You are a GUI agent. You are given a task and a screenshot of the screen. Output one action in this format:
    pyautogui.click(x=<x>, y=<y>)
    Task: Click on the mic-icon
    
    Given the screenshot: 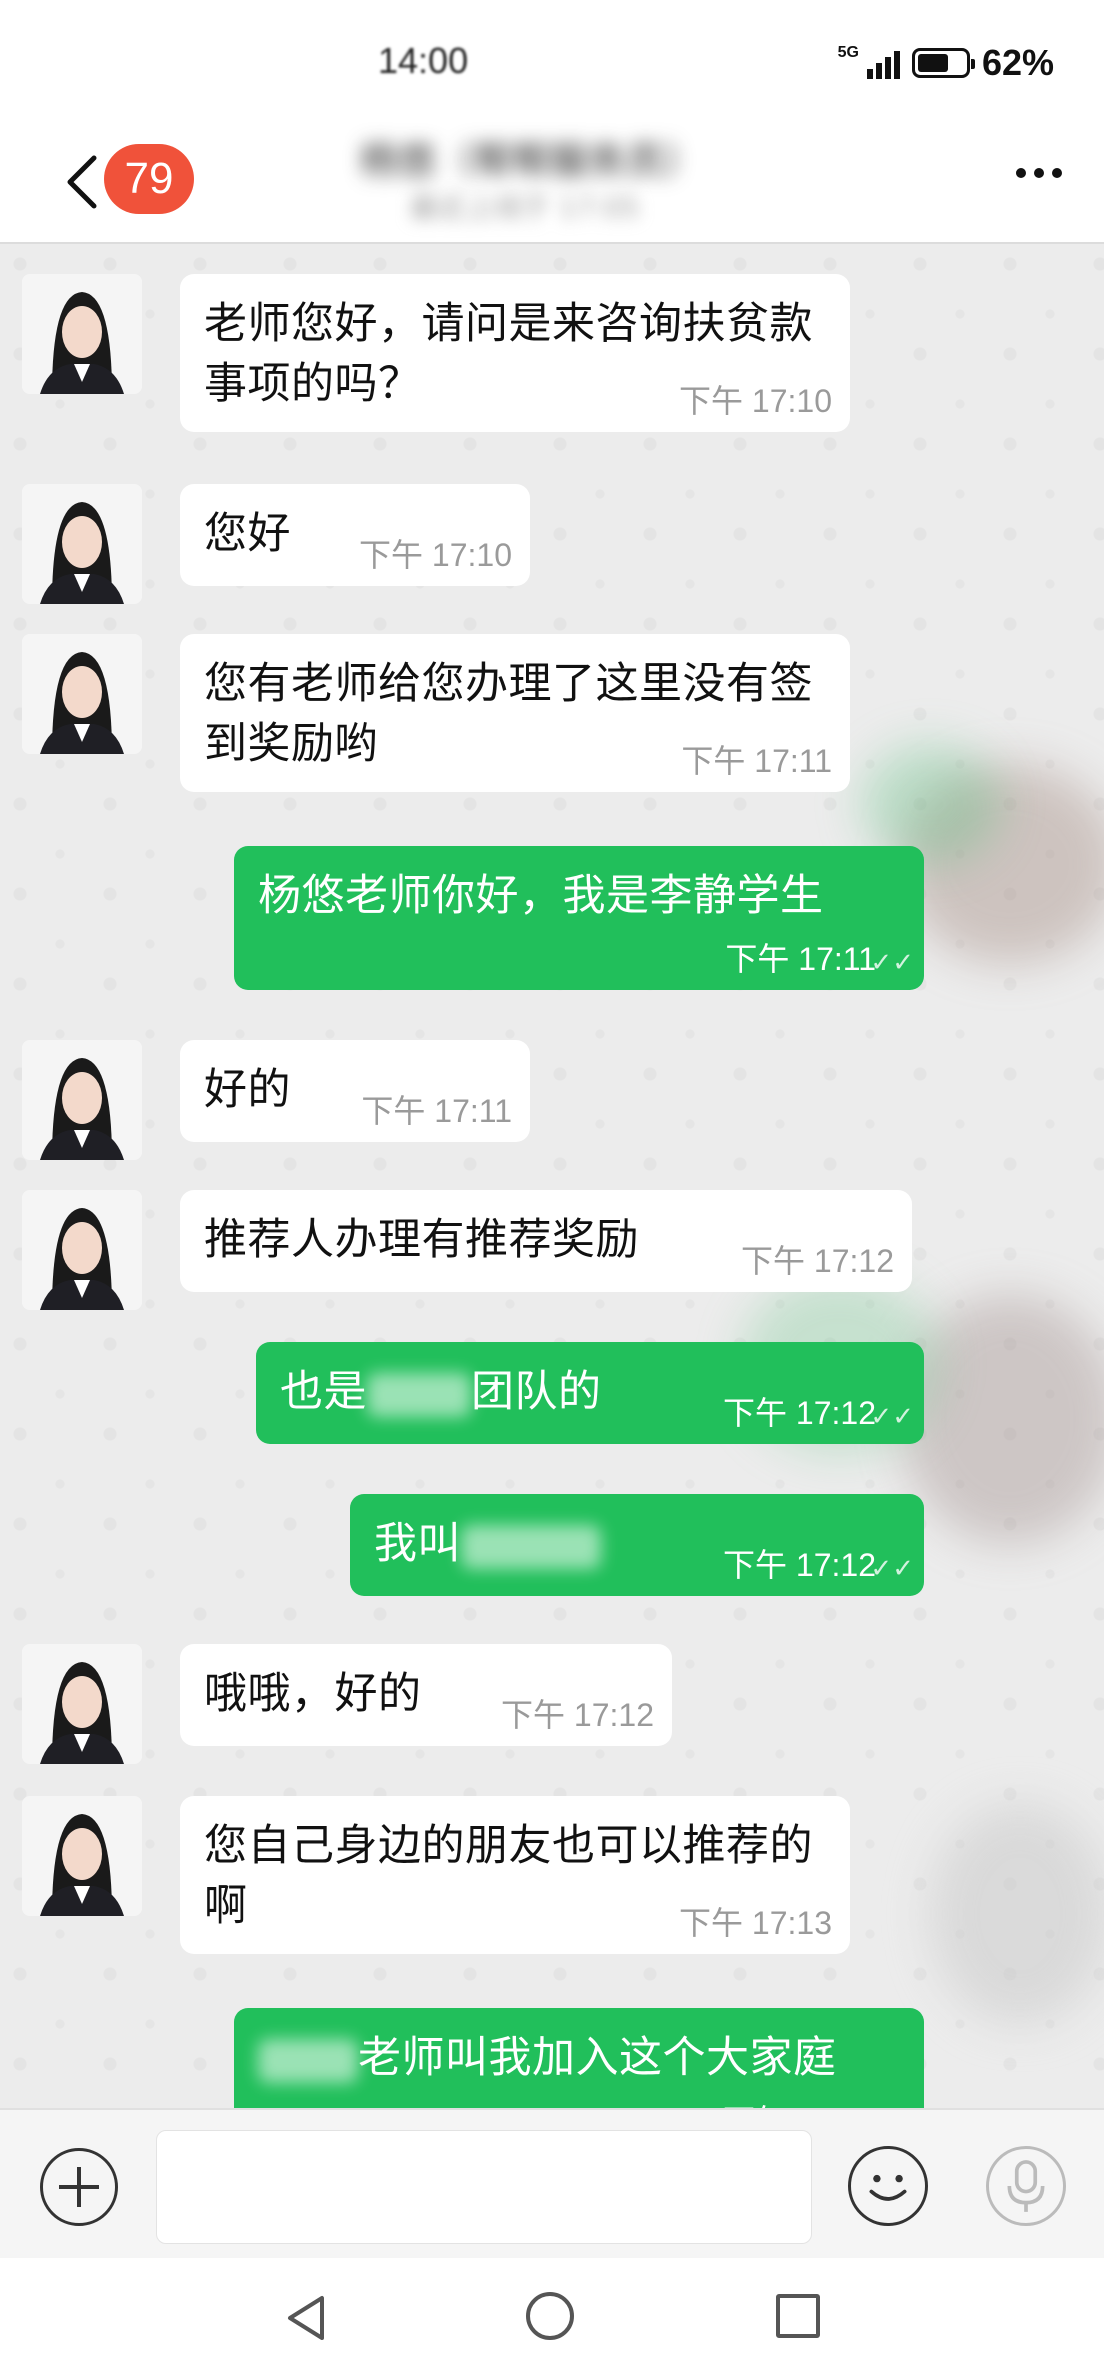 What is the action you would take?
    pyautogui.click(x=1026, y=2186)
    